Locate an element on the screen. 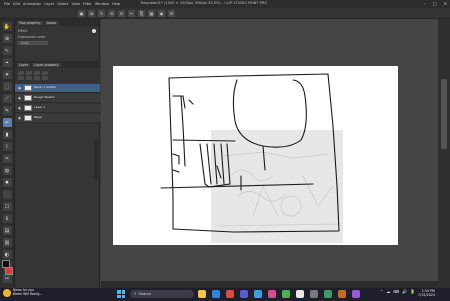  eyedropper-icon: ⟋ is located at coordinates (7, 98).